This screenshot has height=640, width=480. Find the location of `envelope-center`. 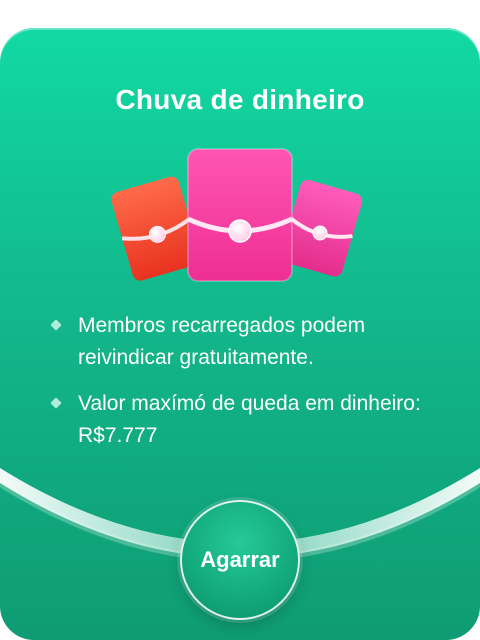

envelope-center is located at coordinates (240, 215).